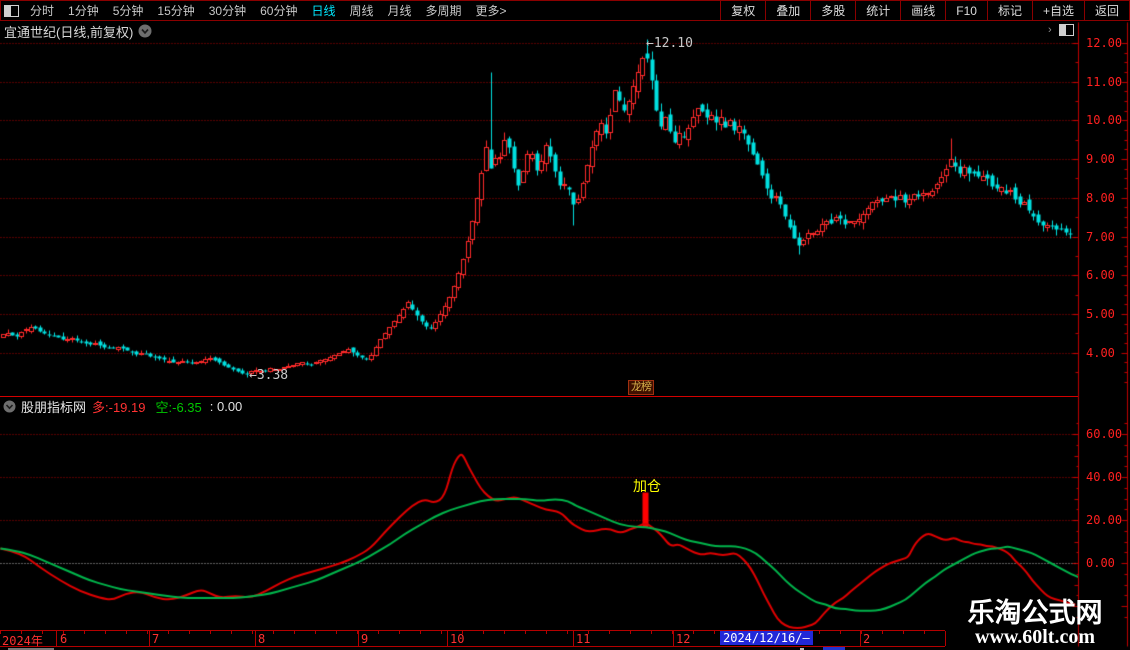  Describe the element at coordinates (1104, 120) in the screenshot. I see `price-label: 10.00` at that location.